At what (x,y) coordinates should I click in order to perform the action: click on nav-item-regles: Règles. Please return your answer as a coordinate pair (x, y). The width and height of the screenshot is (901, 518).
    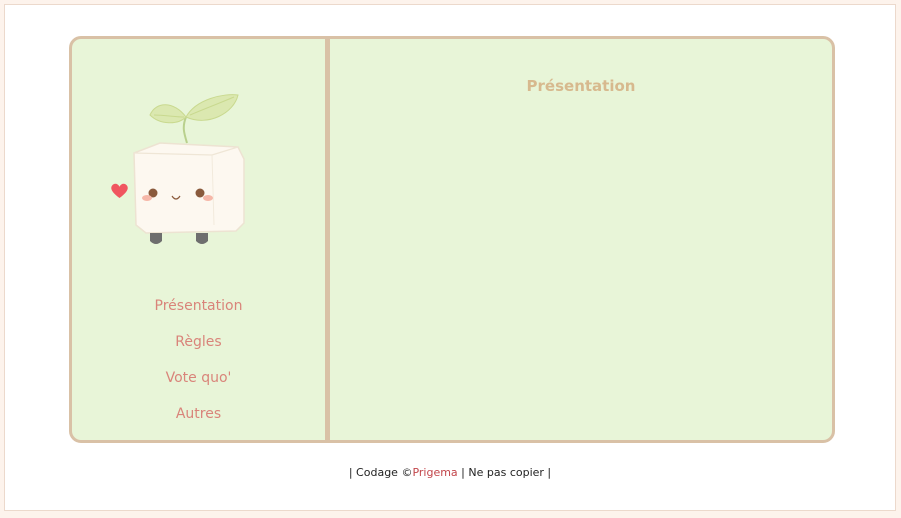
    Looking at the image, I should click on (198, 348).